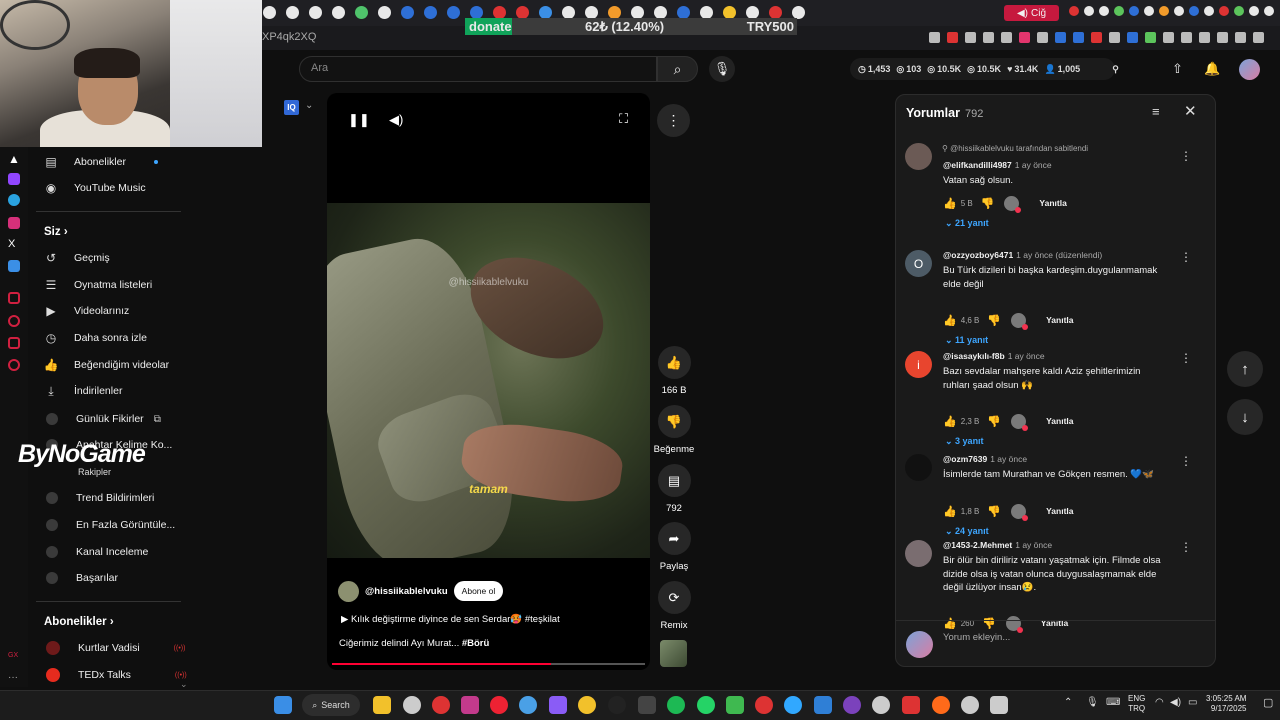 The width and height of the screenshot is (1280, 720). I want to click on comment-author: @ozzyozboy6471 1 ay önce (düzenlendi), so click(1022, 255).